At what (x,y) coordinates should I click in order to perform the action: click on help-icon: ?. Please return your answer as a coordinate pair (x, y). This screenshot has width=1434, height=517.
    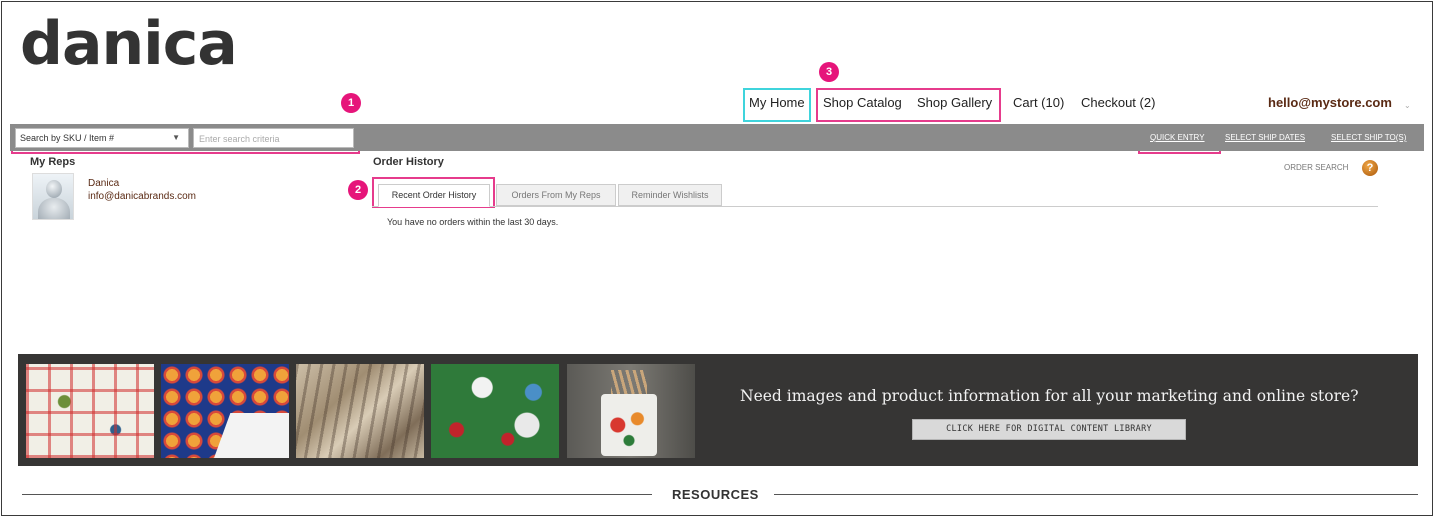
    Looking at the image, I should click on (1370, 168).